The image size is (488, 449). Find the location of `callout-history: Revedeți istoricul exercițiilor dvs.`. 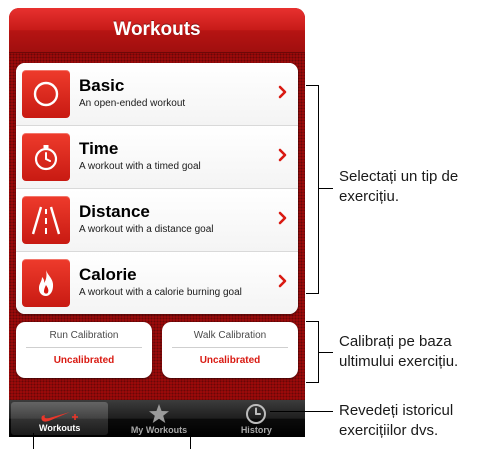

callout-history: Revedeți istoricul exercițiilor dvs. is located at coordinates (396, 421).